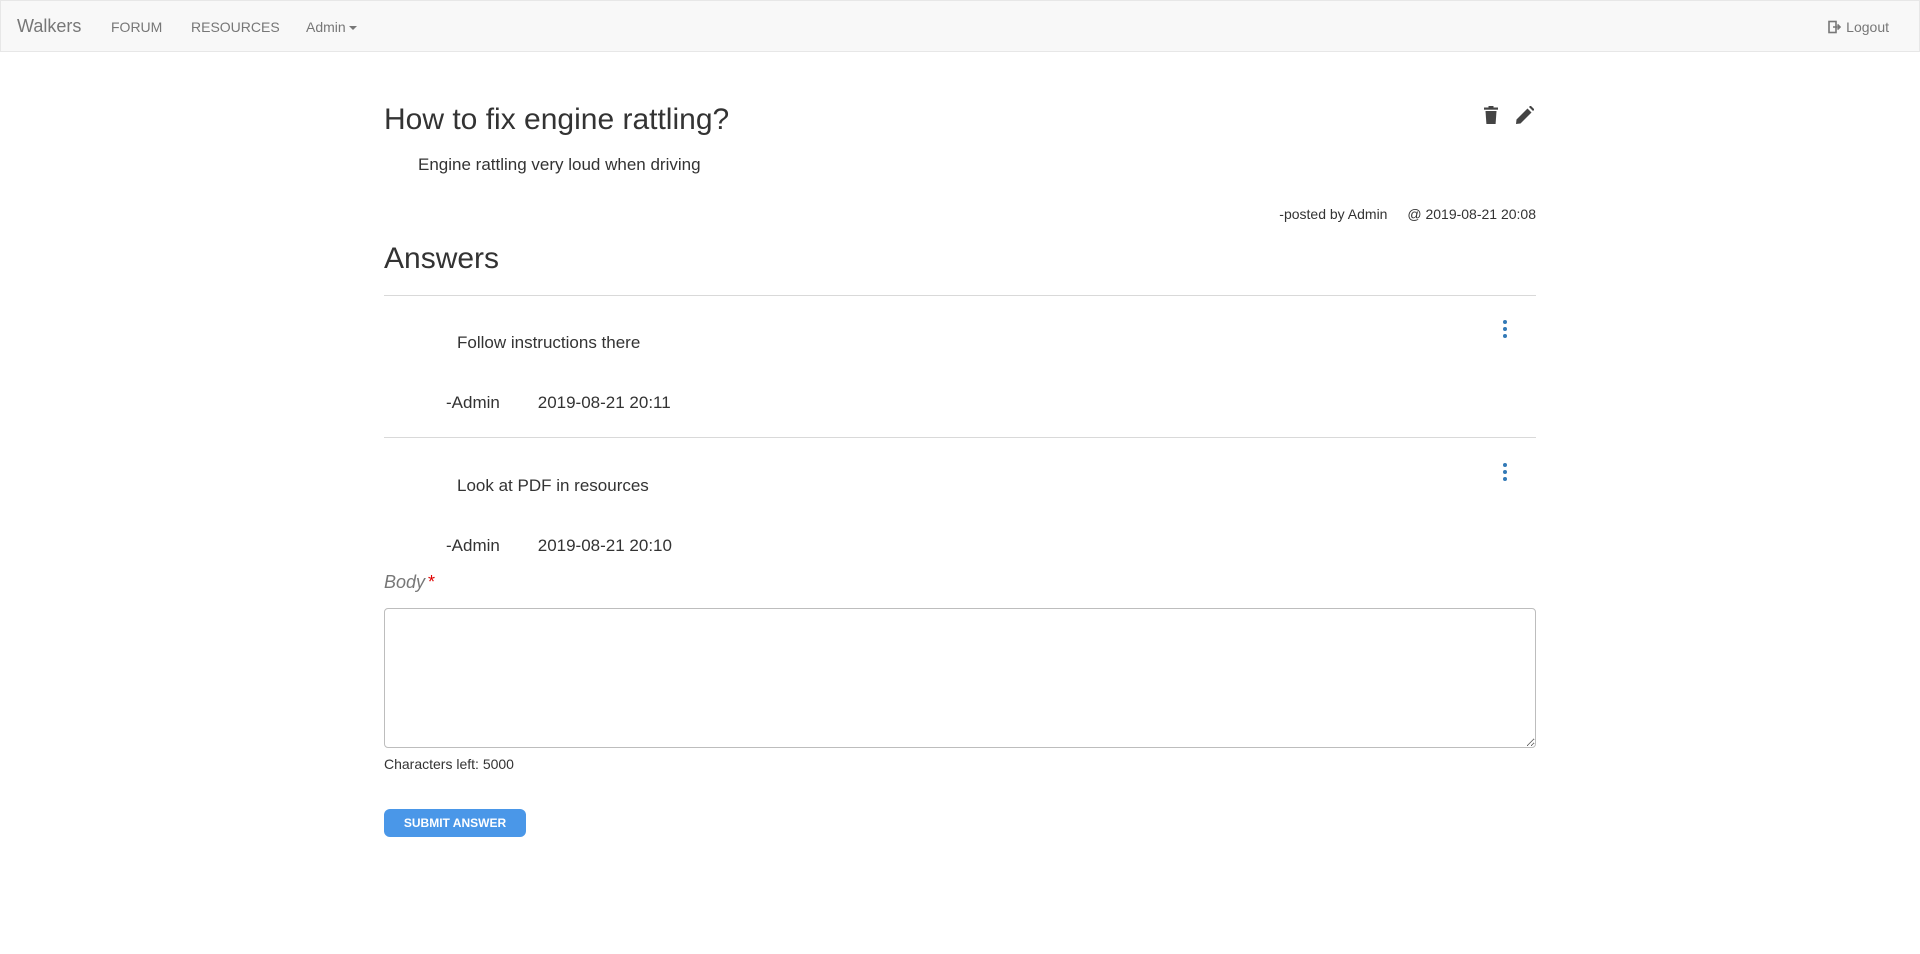 This screenshot has height=954, width=1920. Describe the element at coordinates (1525, 115) in the screenshot. I see `pencil-icon` at that location.